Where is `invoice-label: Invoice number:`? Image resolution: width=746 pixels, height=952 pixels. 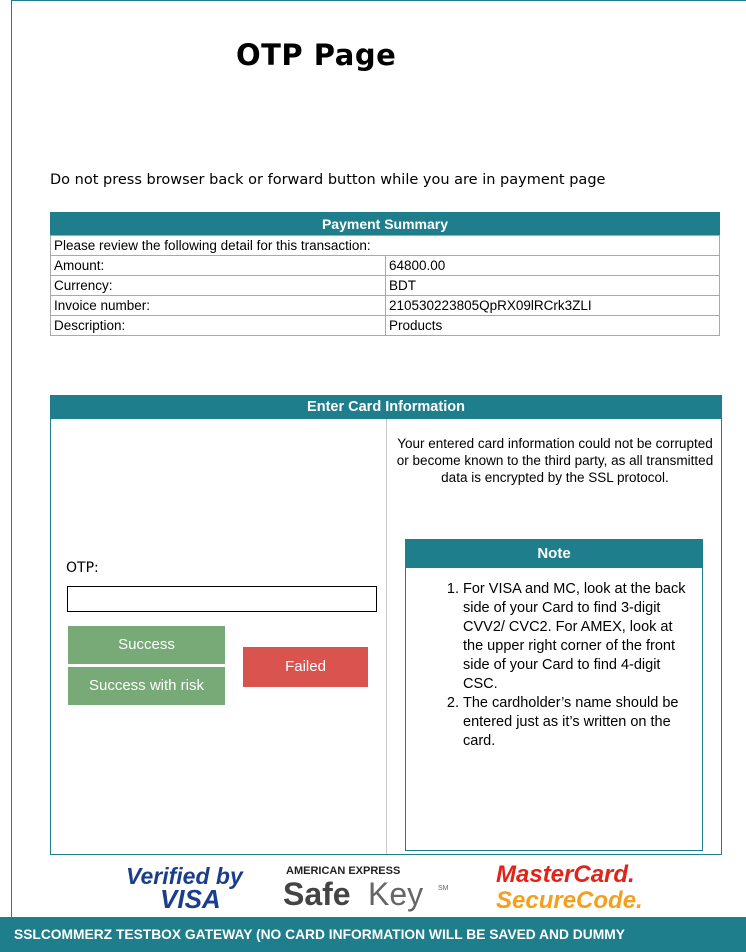
invoice-label: Invoice number: is located at coordinates (218, 305).